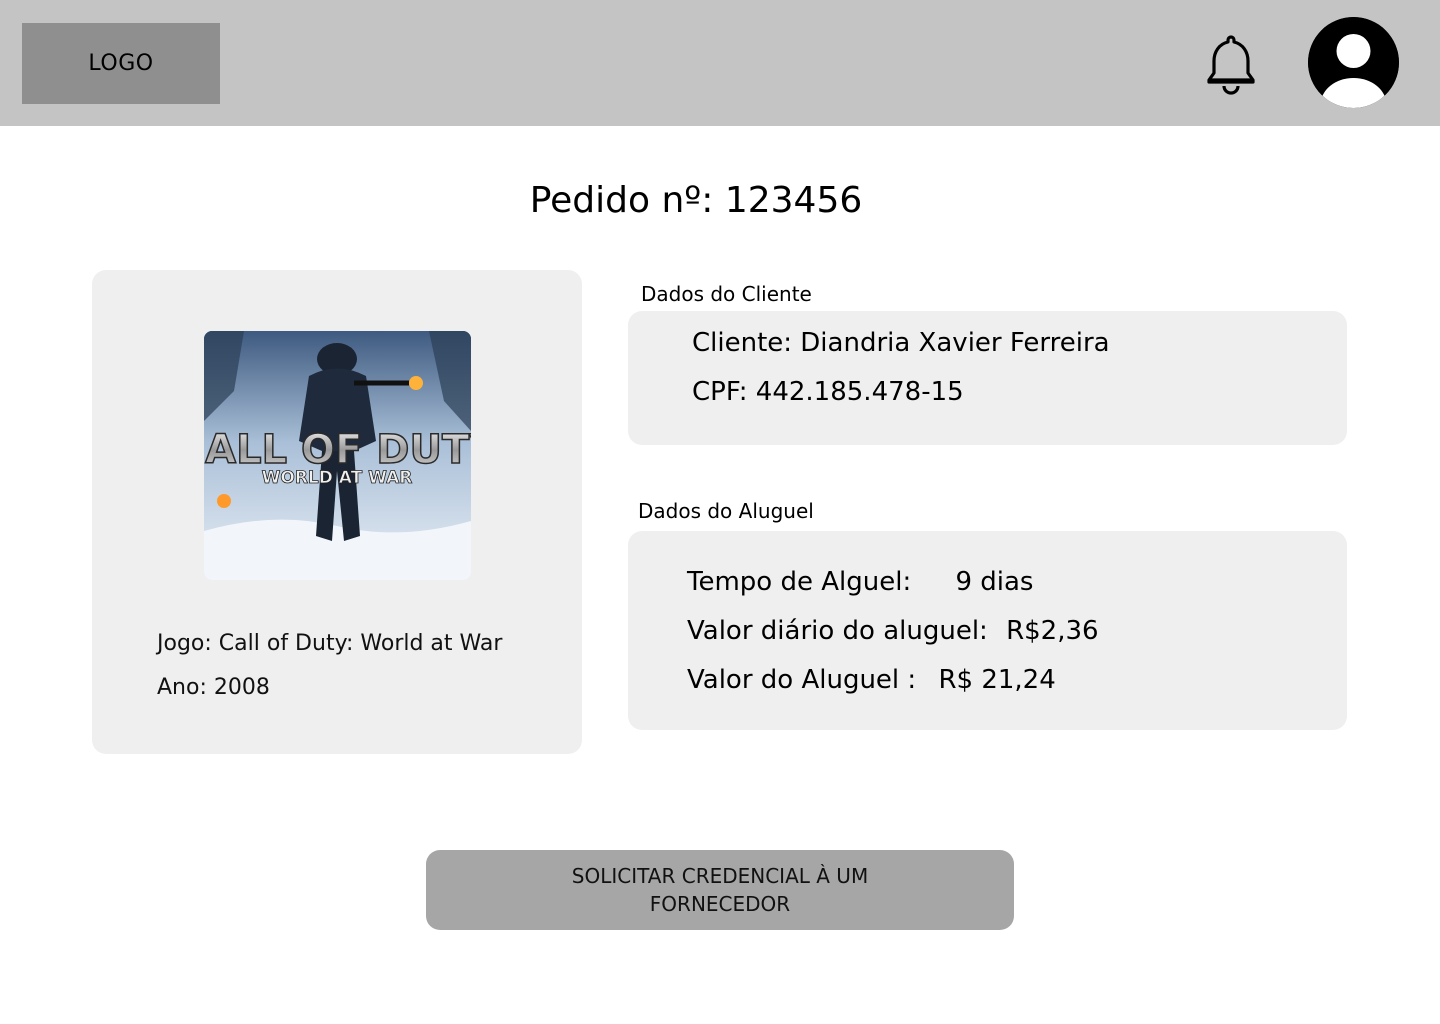  What do you see at coordinates (337, 478) in the screenshot?
I see `cover-title-sub: WORLD AT WAR` at bounding box center [337, 478].